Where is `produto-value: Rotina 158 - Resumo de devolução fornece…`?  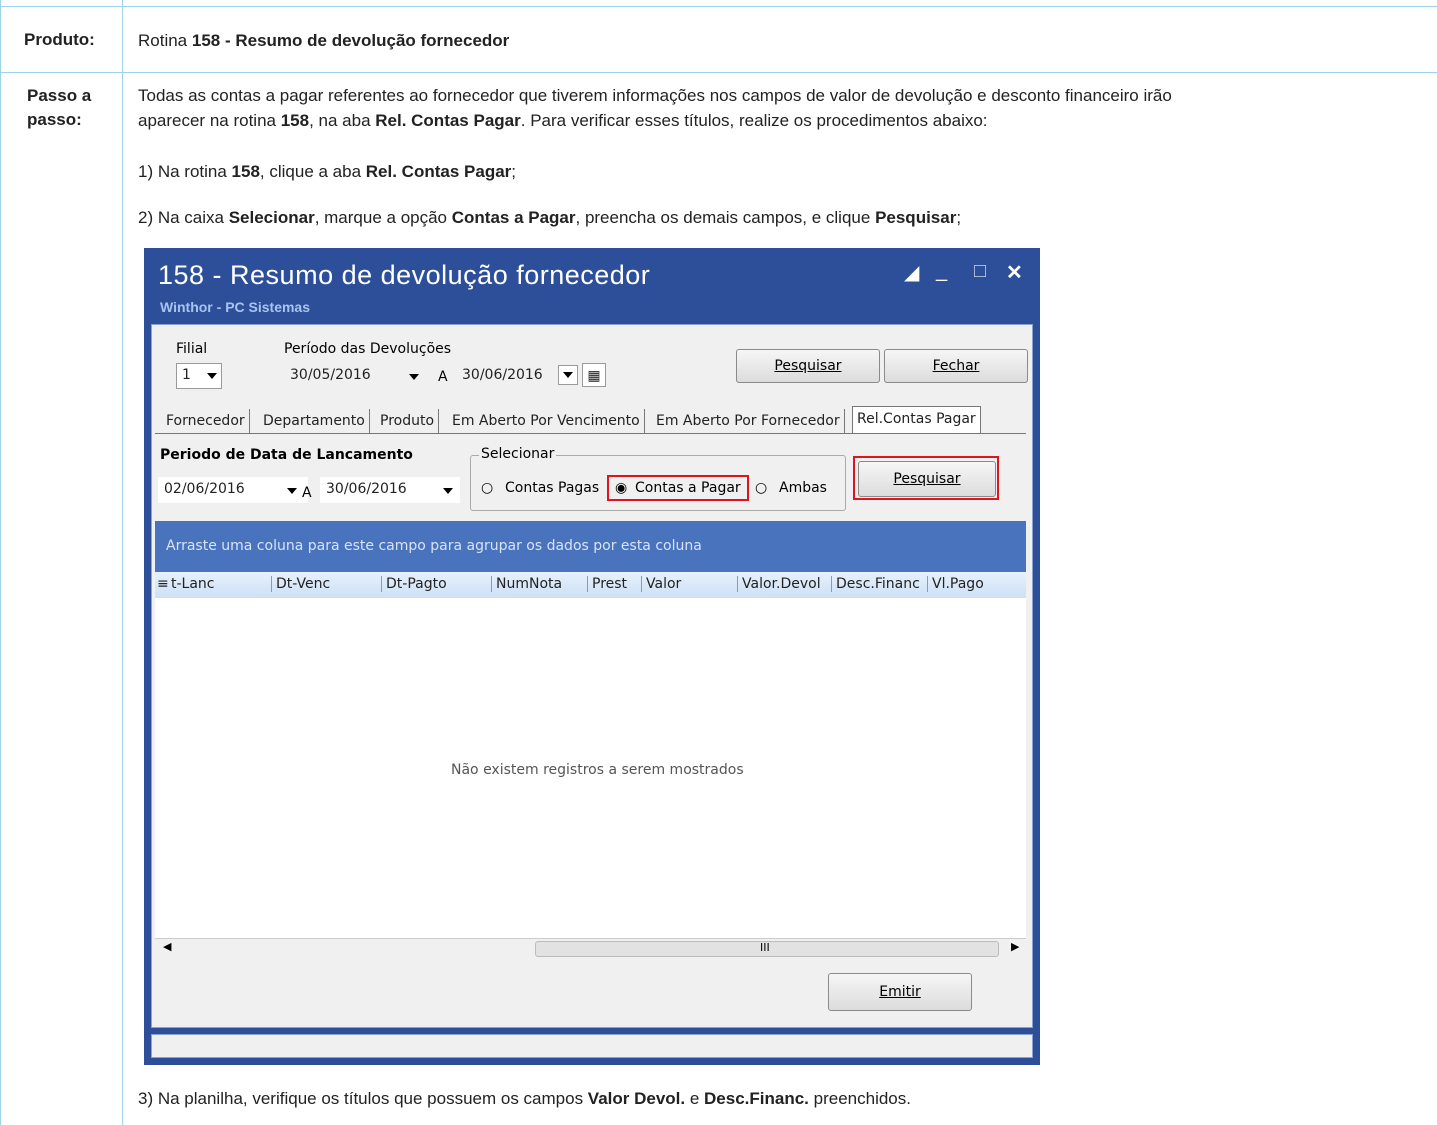
produto-value: Rotina 158 - Resumo de devolução fornece… is located at coordinates (323, 40).